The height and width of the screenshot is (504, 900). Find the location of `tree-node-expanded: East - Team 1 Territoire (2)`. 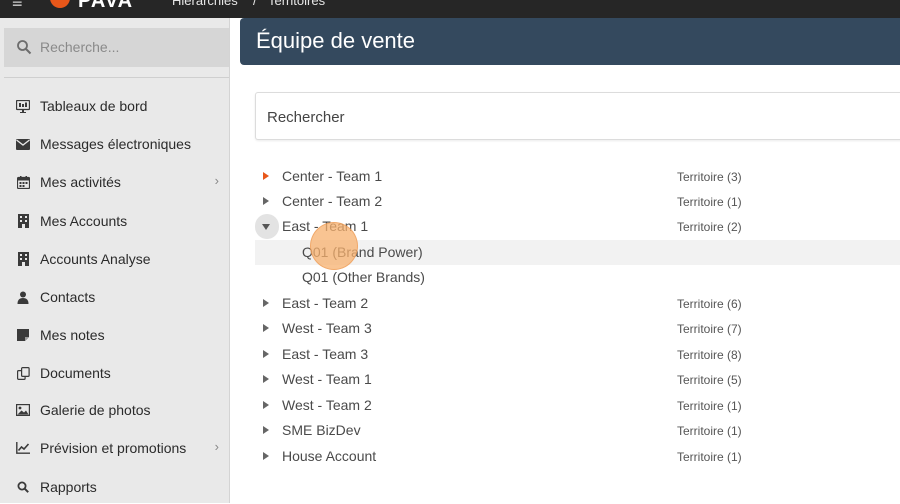

tree-node-expanded: East - Team 1 Territoire (2) is located at coordinates (577, 226).